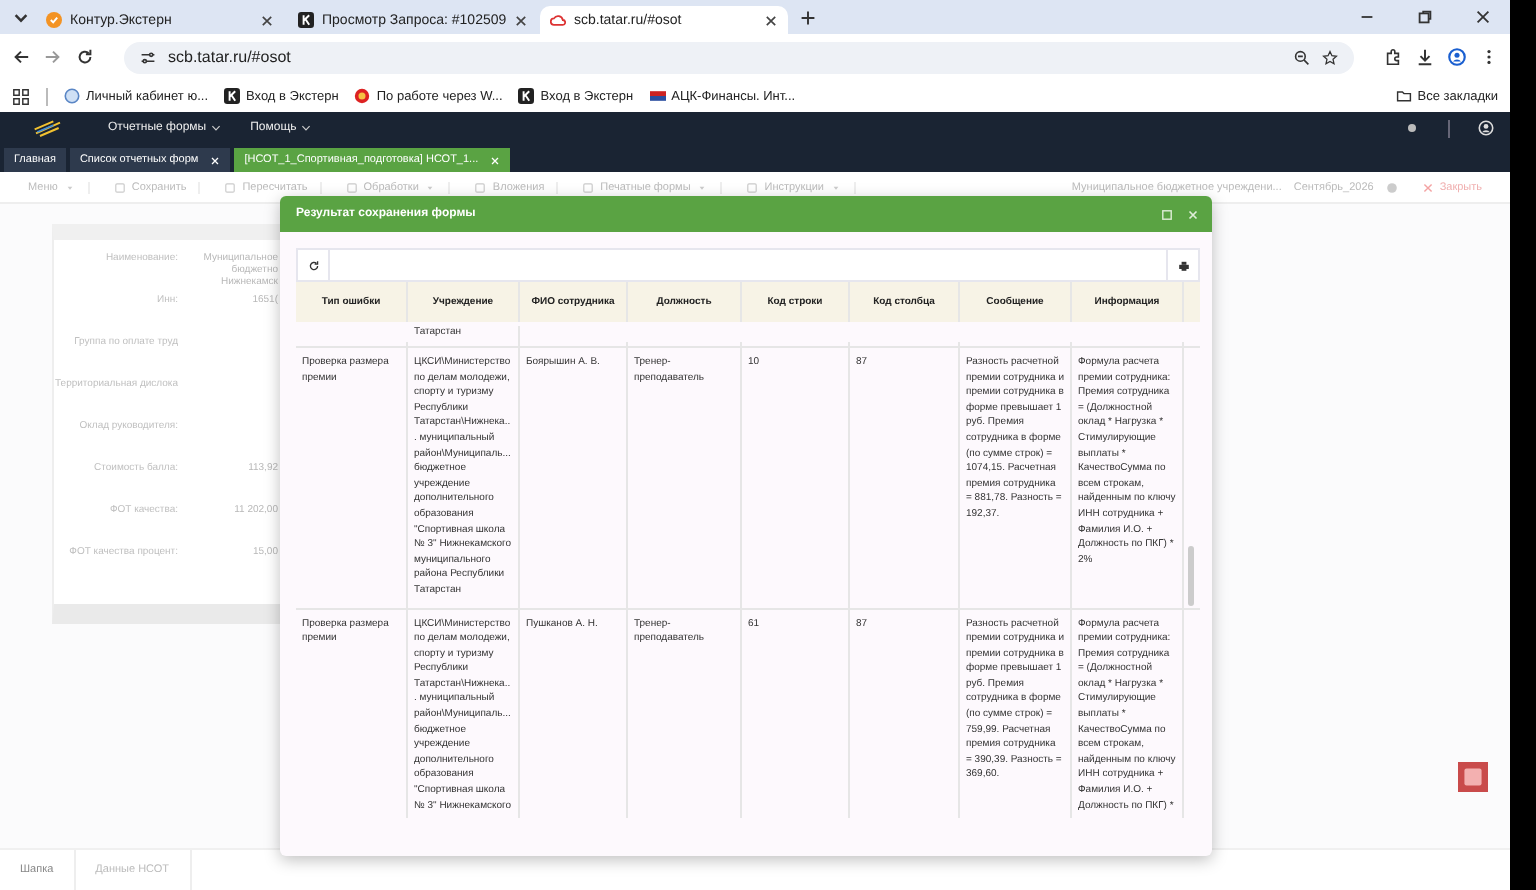 The image size is (1536, 890). What do you see at coordinates (313, 265) in the screenshot?
I see `refresh-icon` at bounding box center [313, 265].